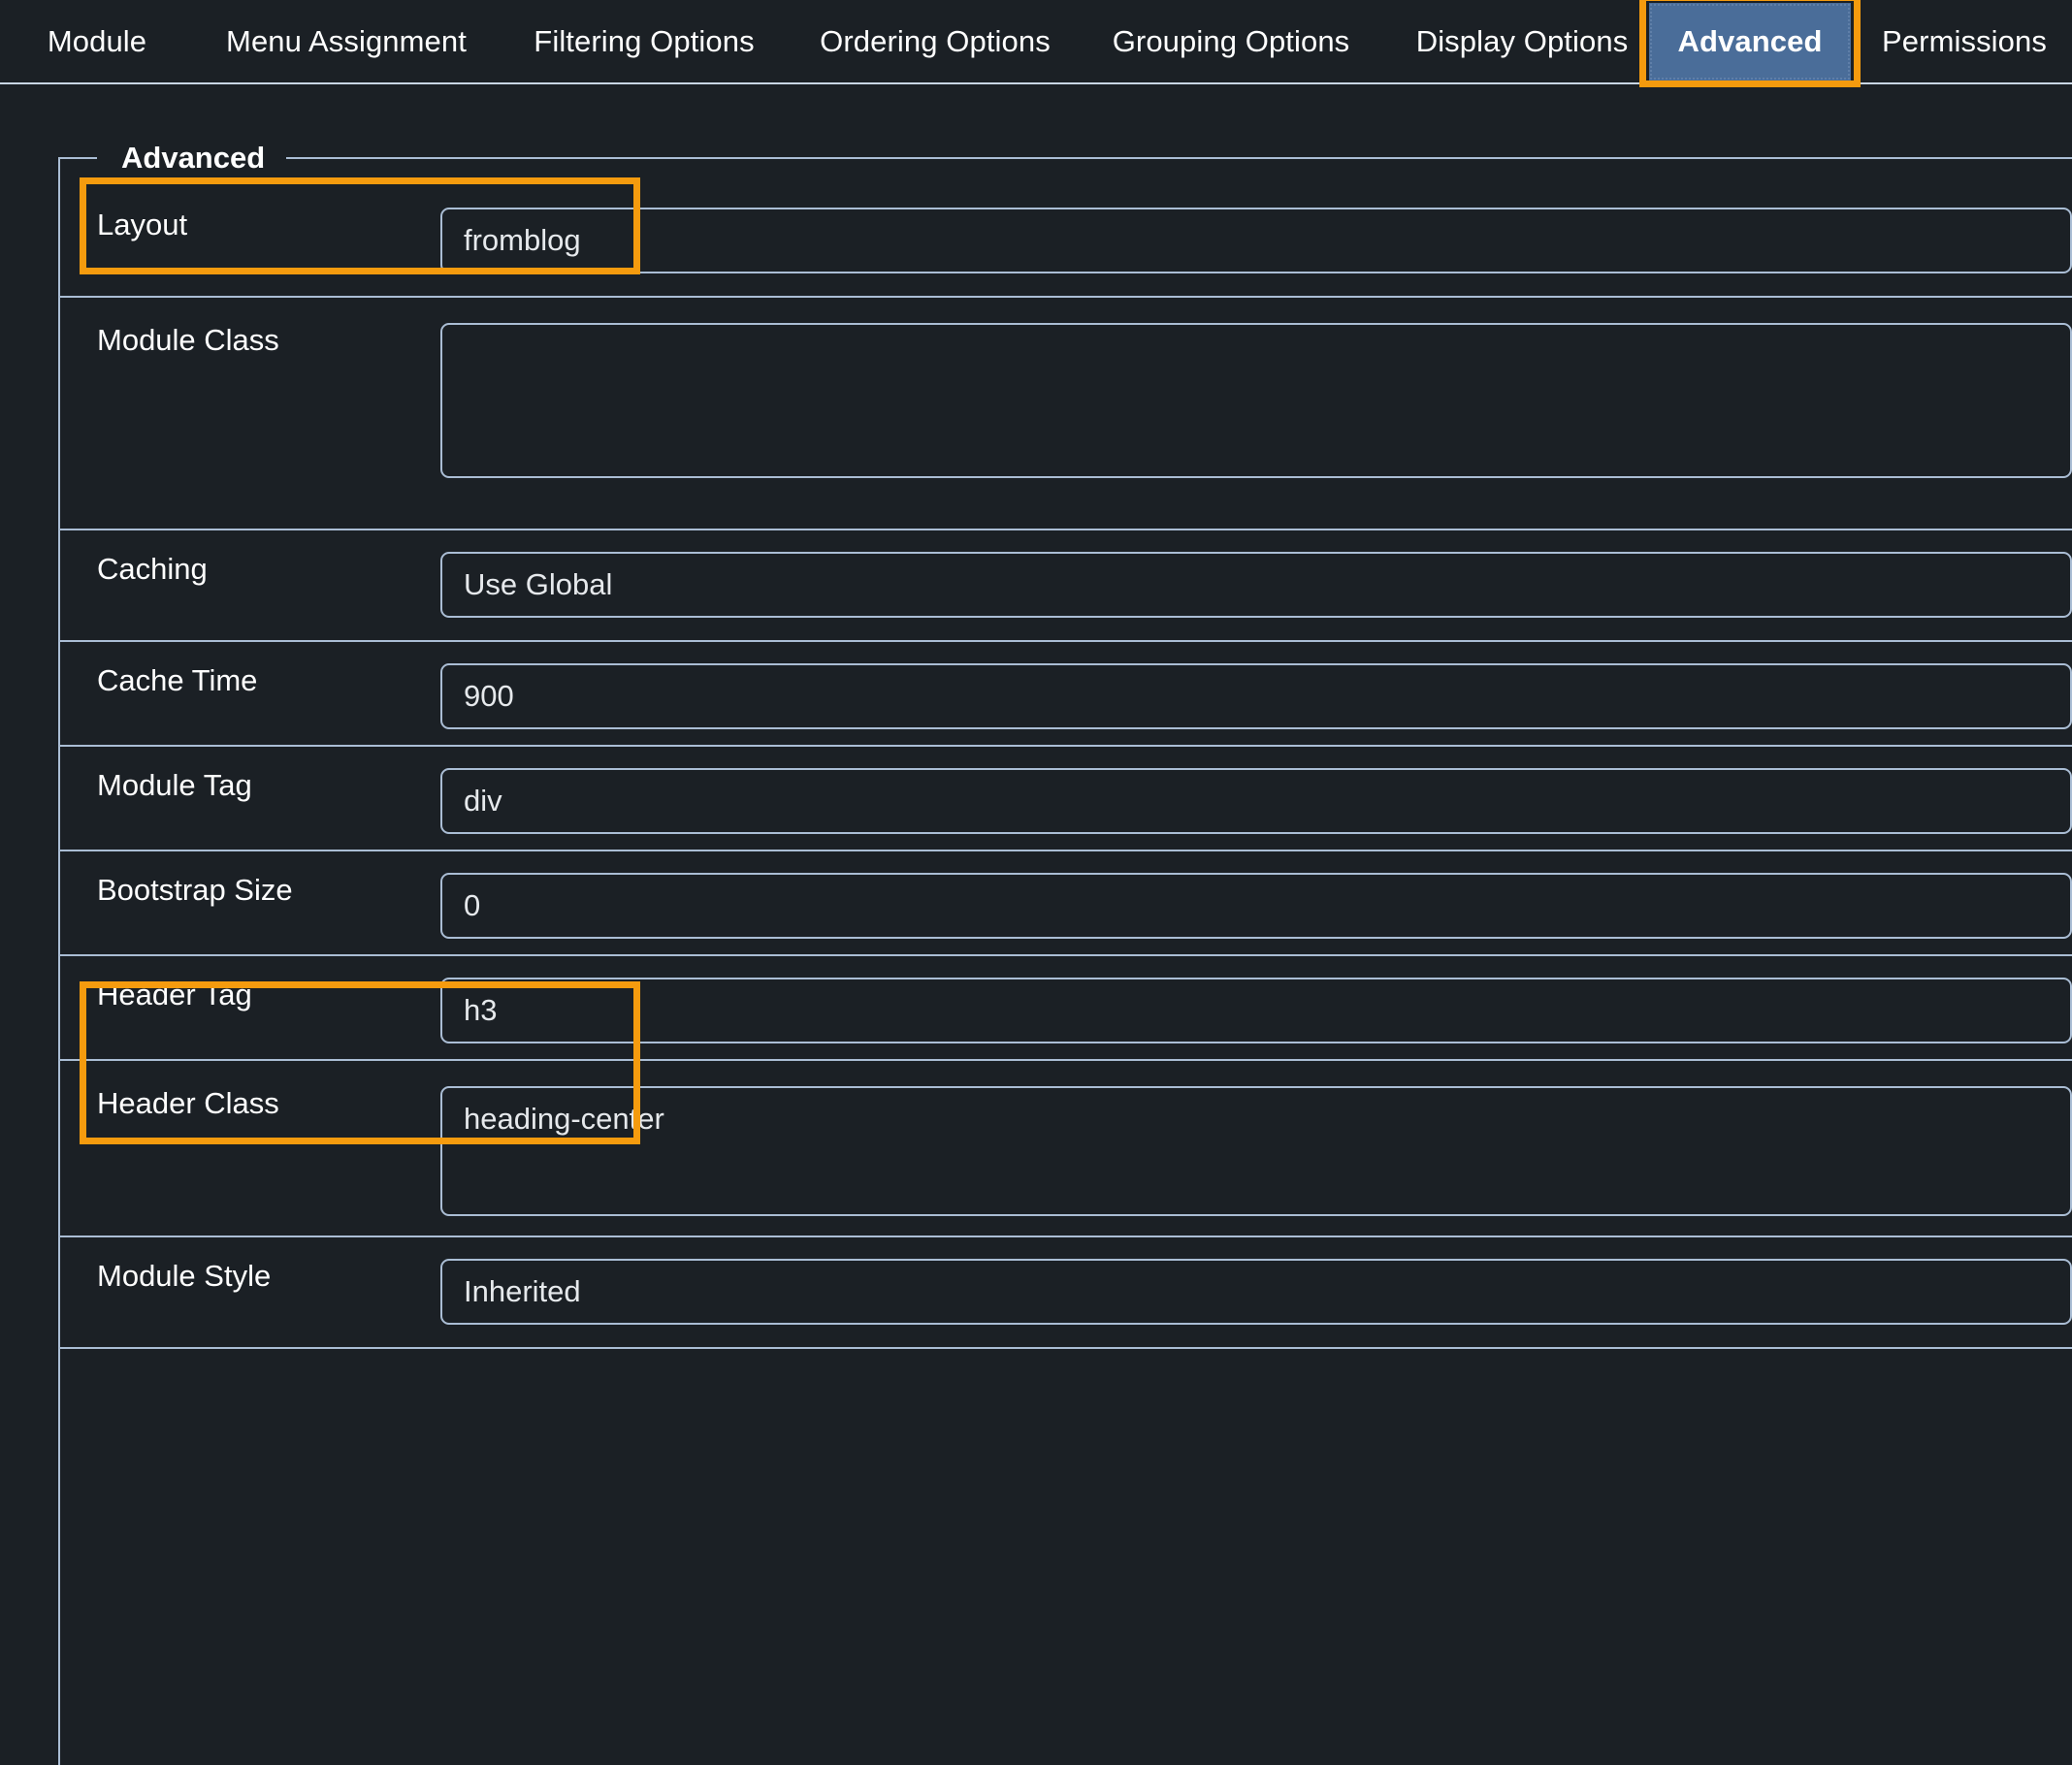 The width and height of the screenshot is (2072, 1765). I want to click on tab-label: Advanced, so click(1750, 41).